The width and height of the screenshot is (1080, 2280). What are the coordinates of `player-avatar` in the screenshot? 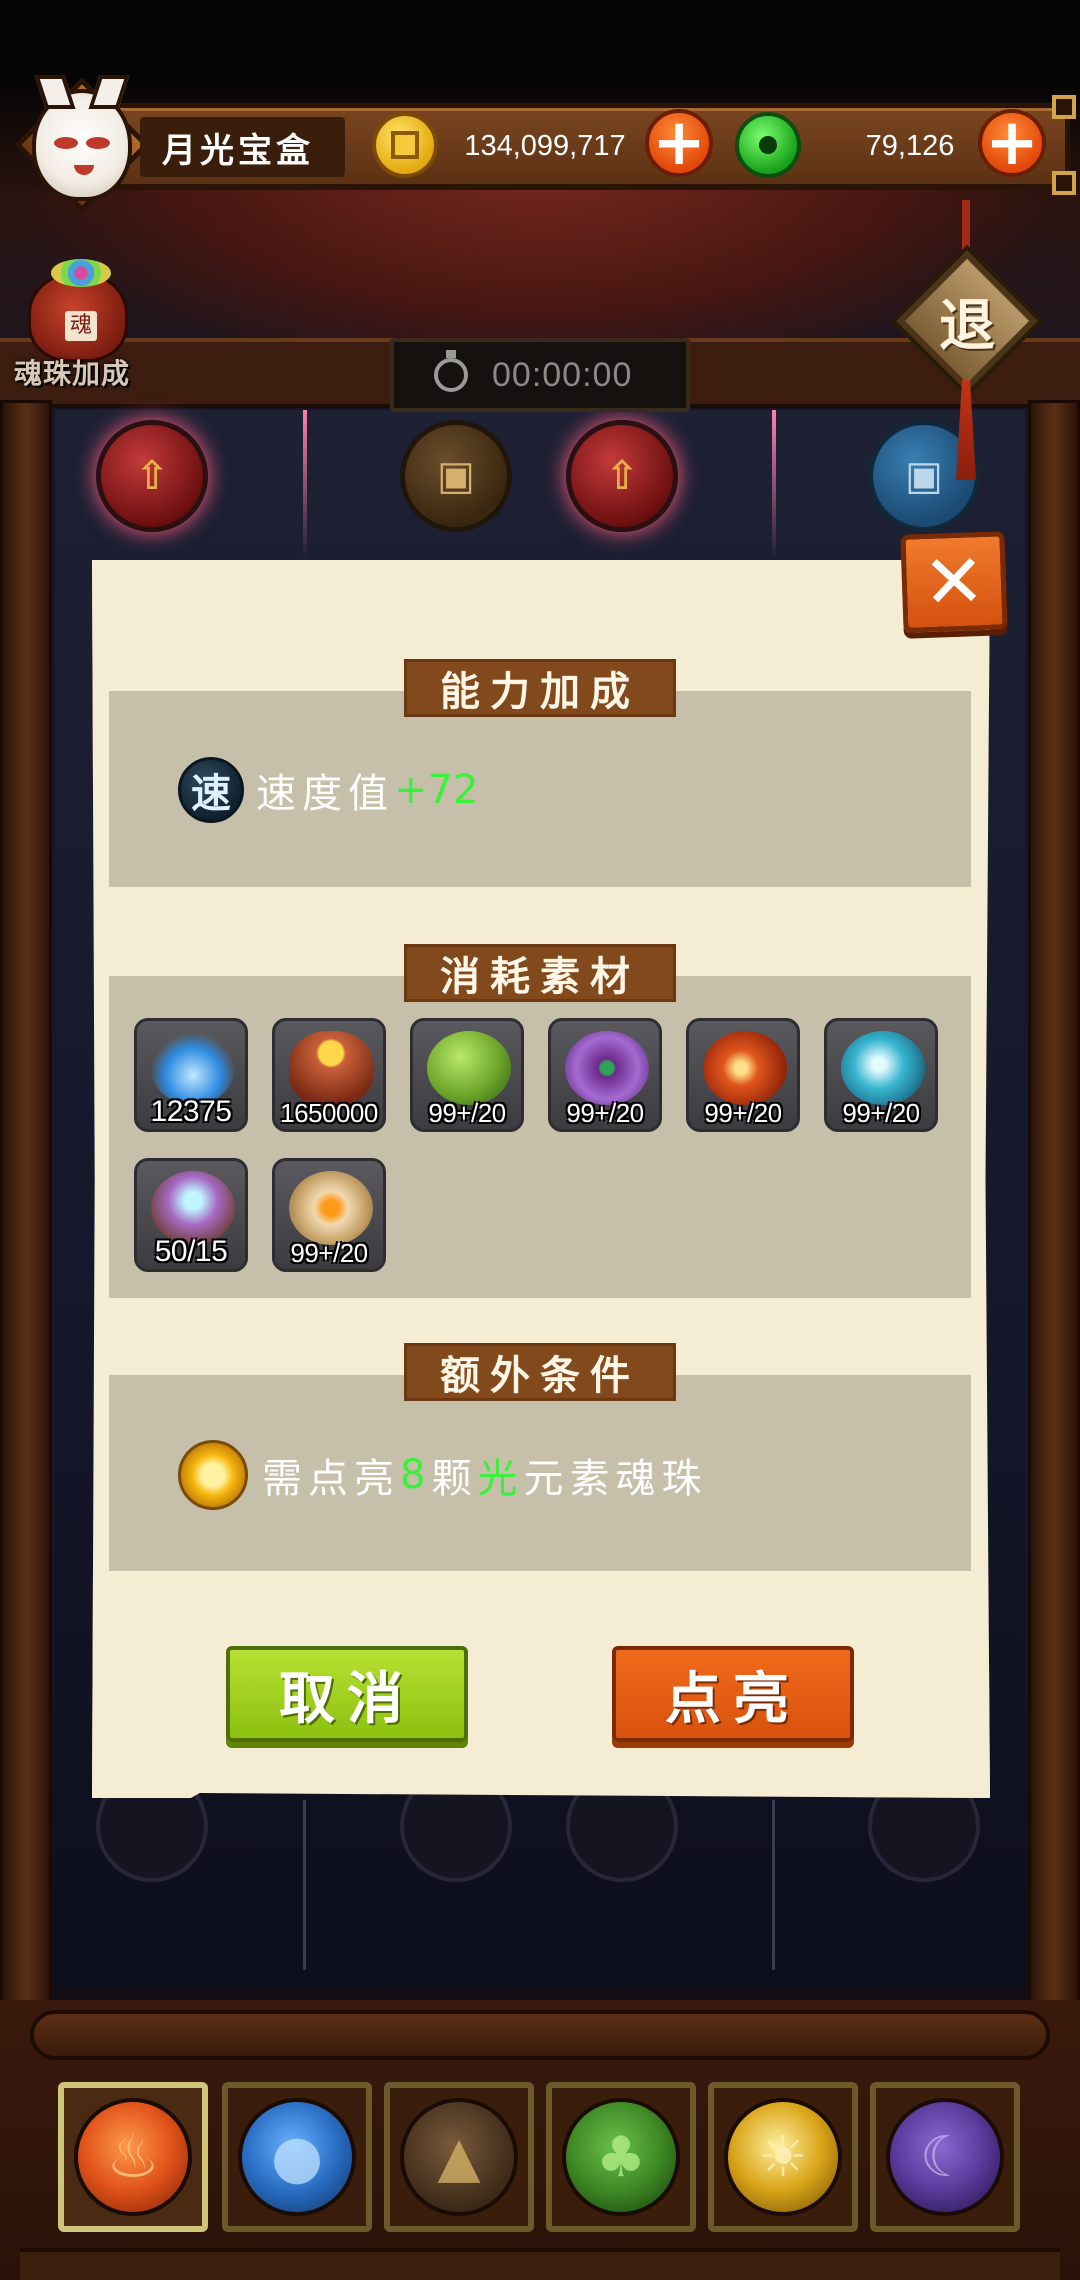 It's located at (82, 145).